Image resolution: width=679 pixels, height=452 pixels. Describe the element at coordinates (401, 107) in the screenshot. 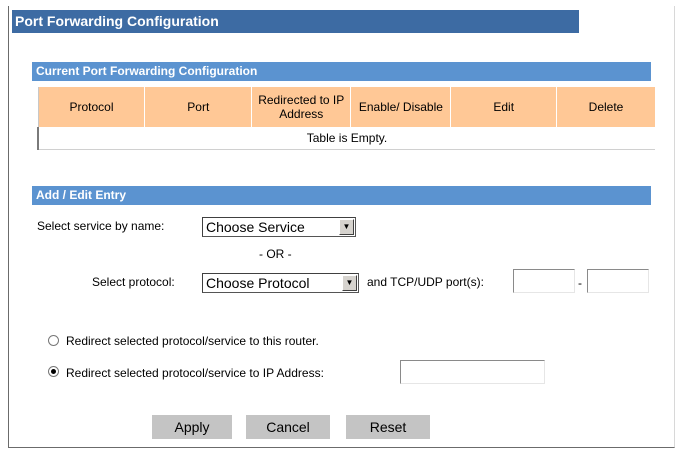

I see `column-header: Enable/ Disable` at that location.